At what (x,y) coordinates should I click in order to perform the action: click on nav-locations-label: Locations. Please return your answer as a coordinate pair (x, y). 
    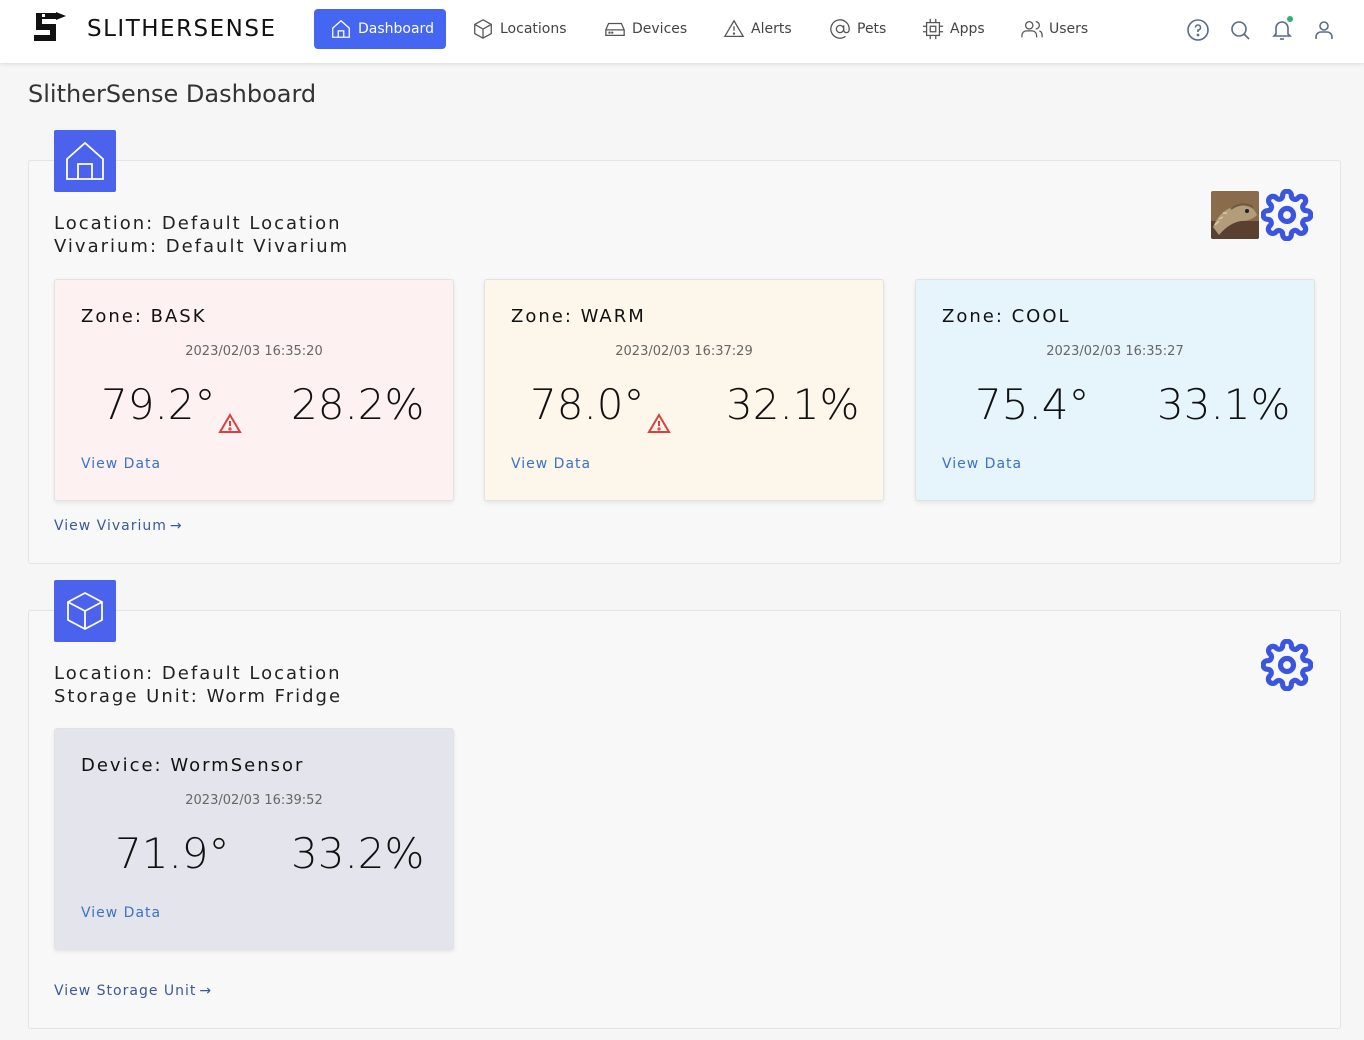
    Looking at the image, I should click on (533, 29).